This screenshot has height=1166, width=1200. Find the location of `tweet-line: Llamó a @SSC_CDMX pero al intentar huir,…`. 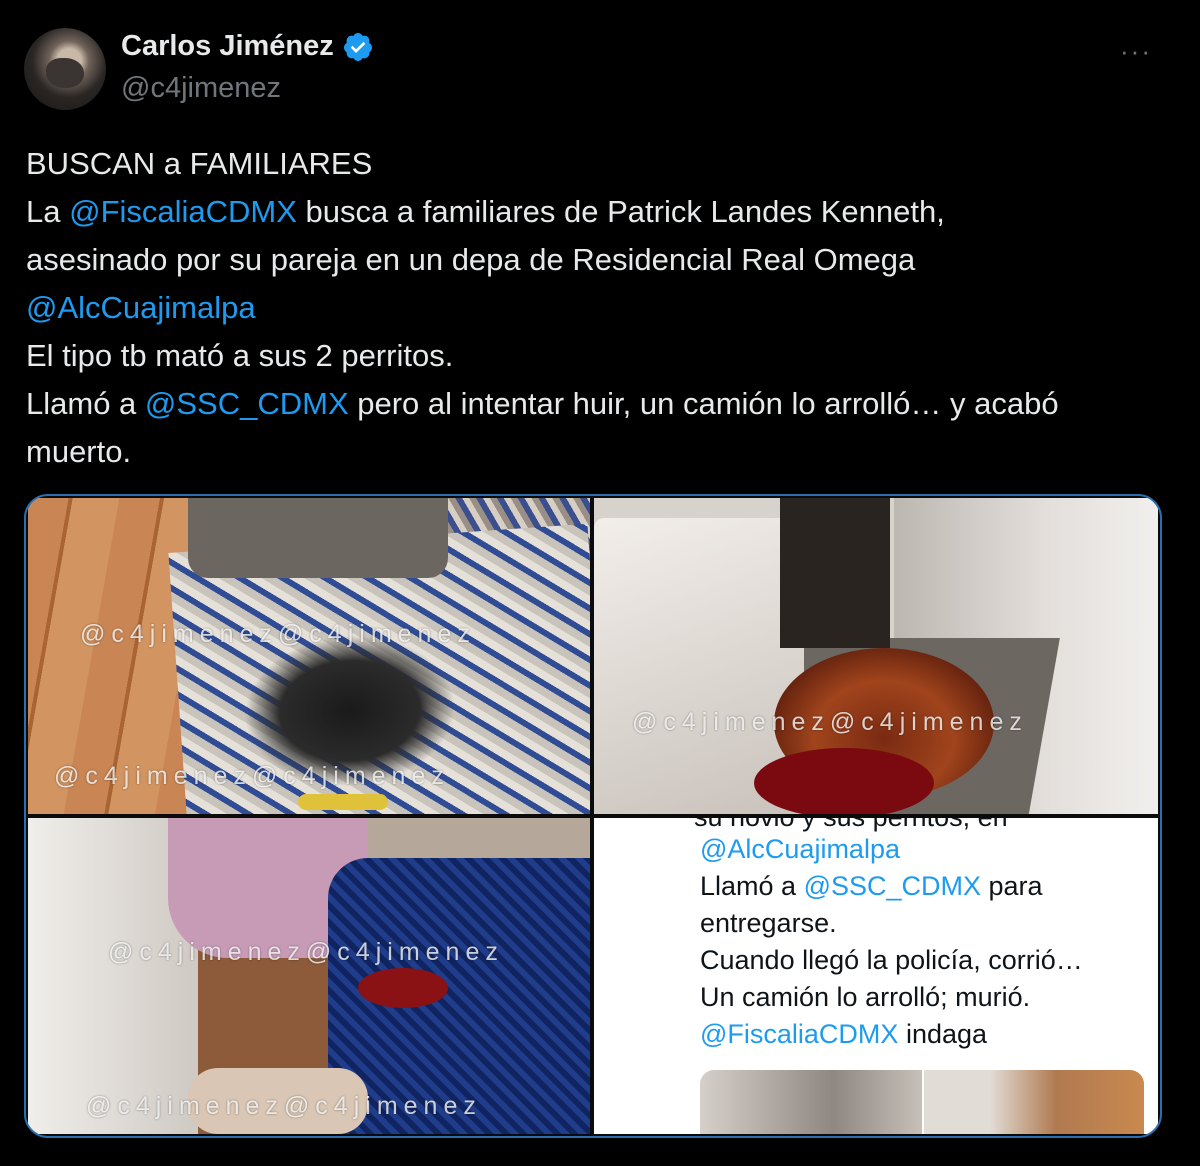

tweet-line: Llamó a @SSC_CDMX pero al intentar huir,… is located at coordinates (596, 404).